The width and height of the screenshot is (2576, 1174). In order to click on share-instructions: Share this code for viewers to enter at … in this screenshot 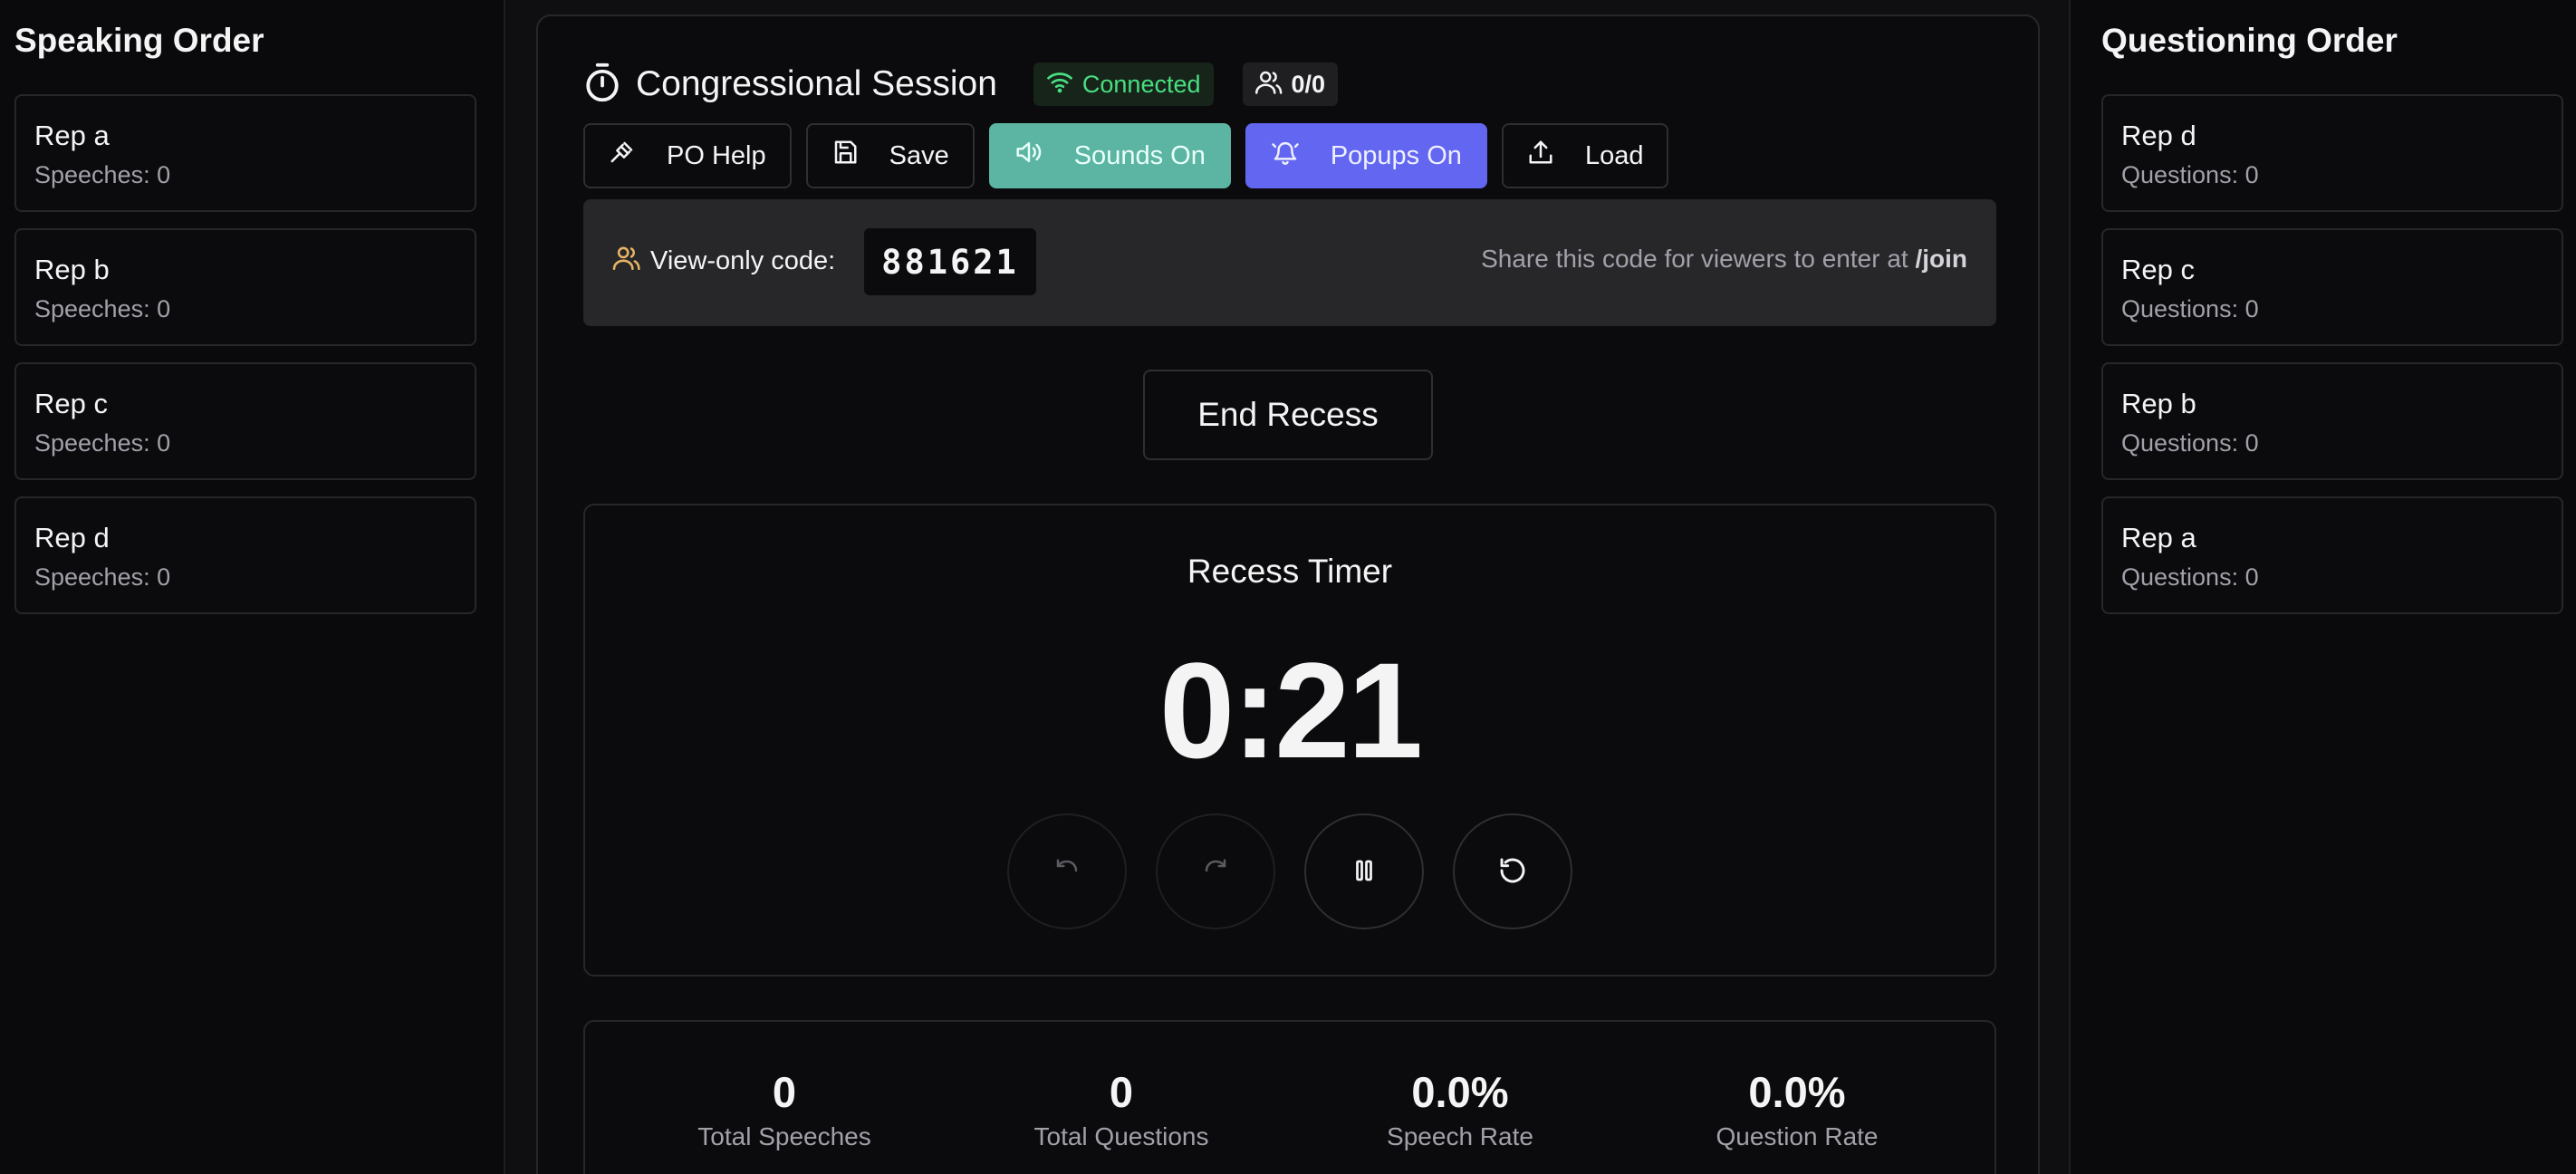, I will do `click(1724, 259)`.